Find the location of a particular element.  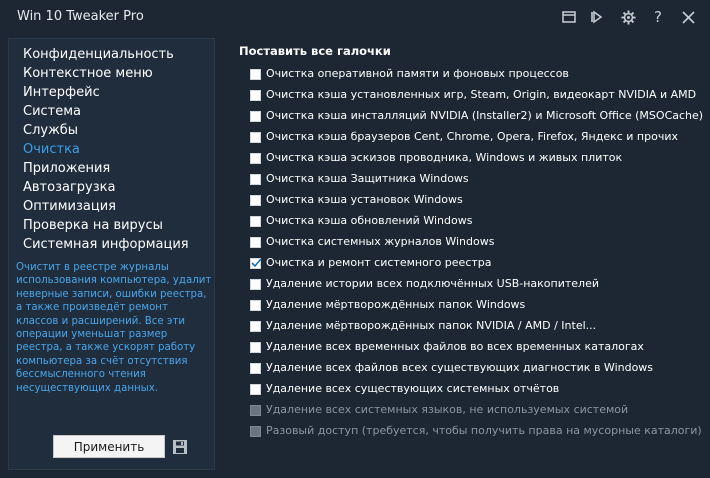

sidebar-item-optimization: Оптимизация is located at coordinates (118, 206).